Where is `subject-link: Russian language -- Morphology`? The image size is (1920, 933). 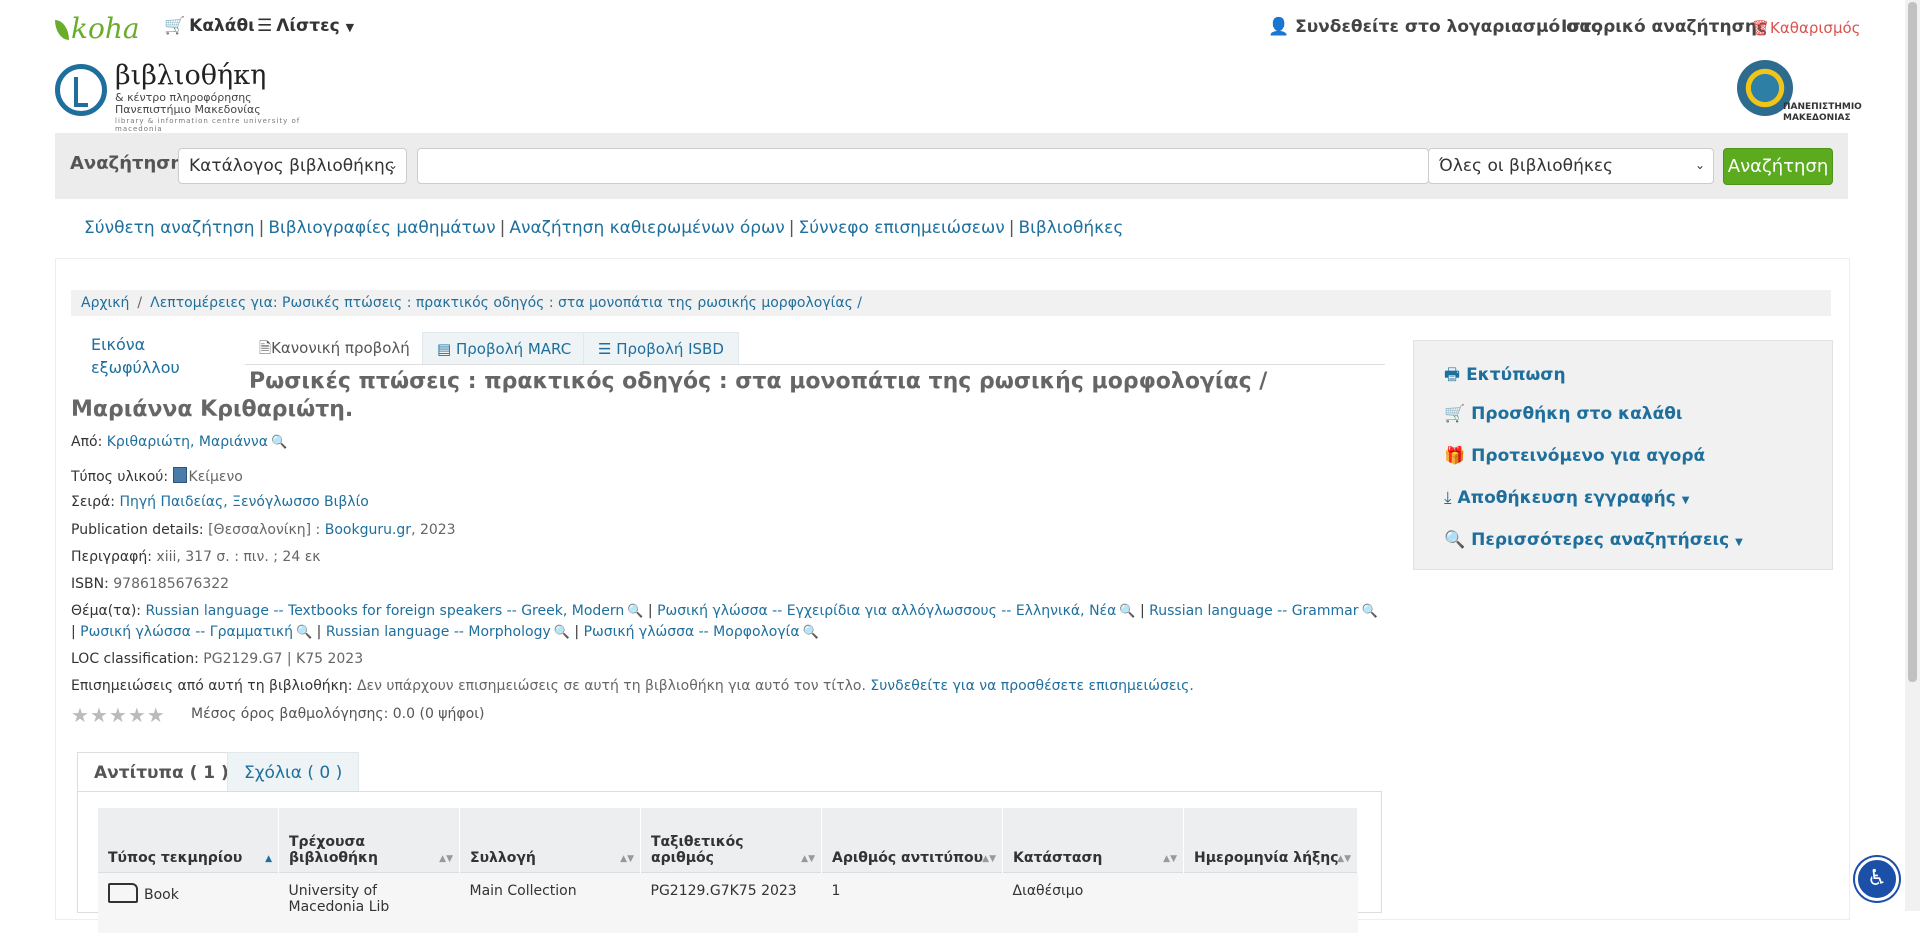
subject-link: Russian language -- Morphology is located at coordinates (438, 632).